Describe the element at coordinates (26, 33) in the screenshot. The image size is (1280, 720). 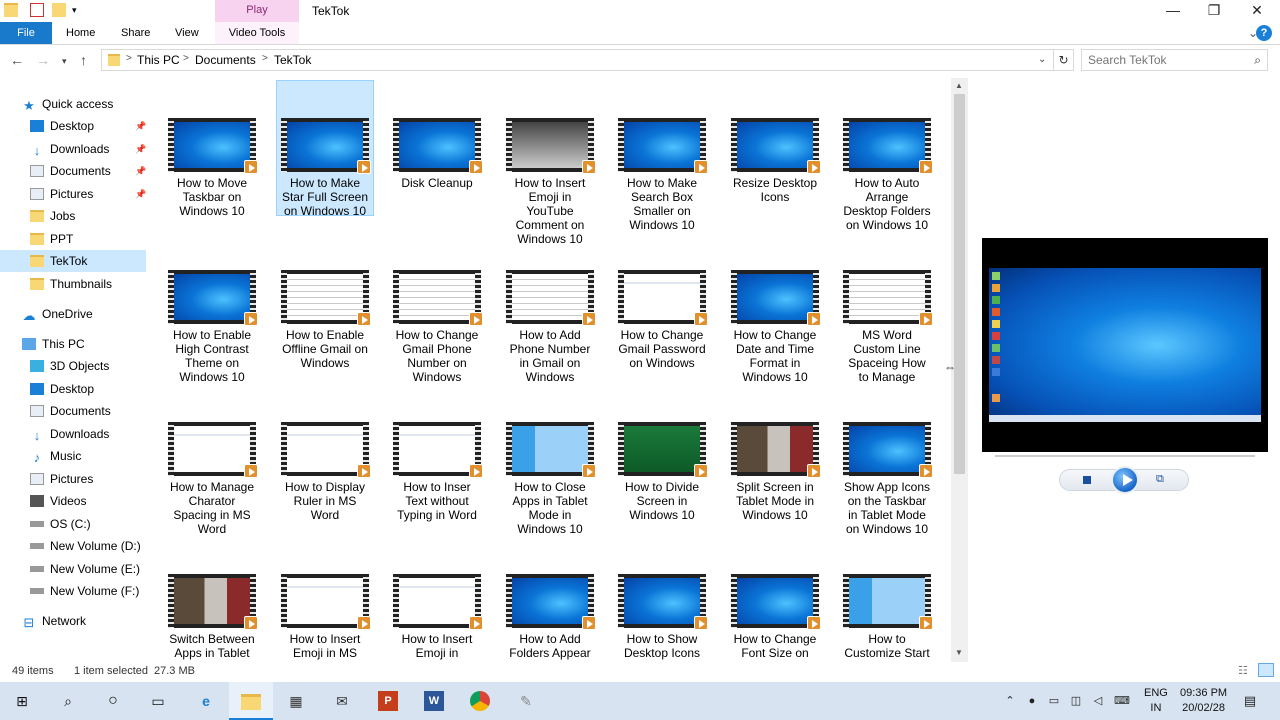
I see `tab-file: File` at that location.